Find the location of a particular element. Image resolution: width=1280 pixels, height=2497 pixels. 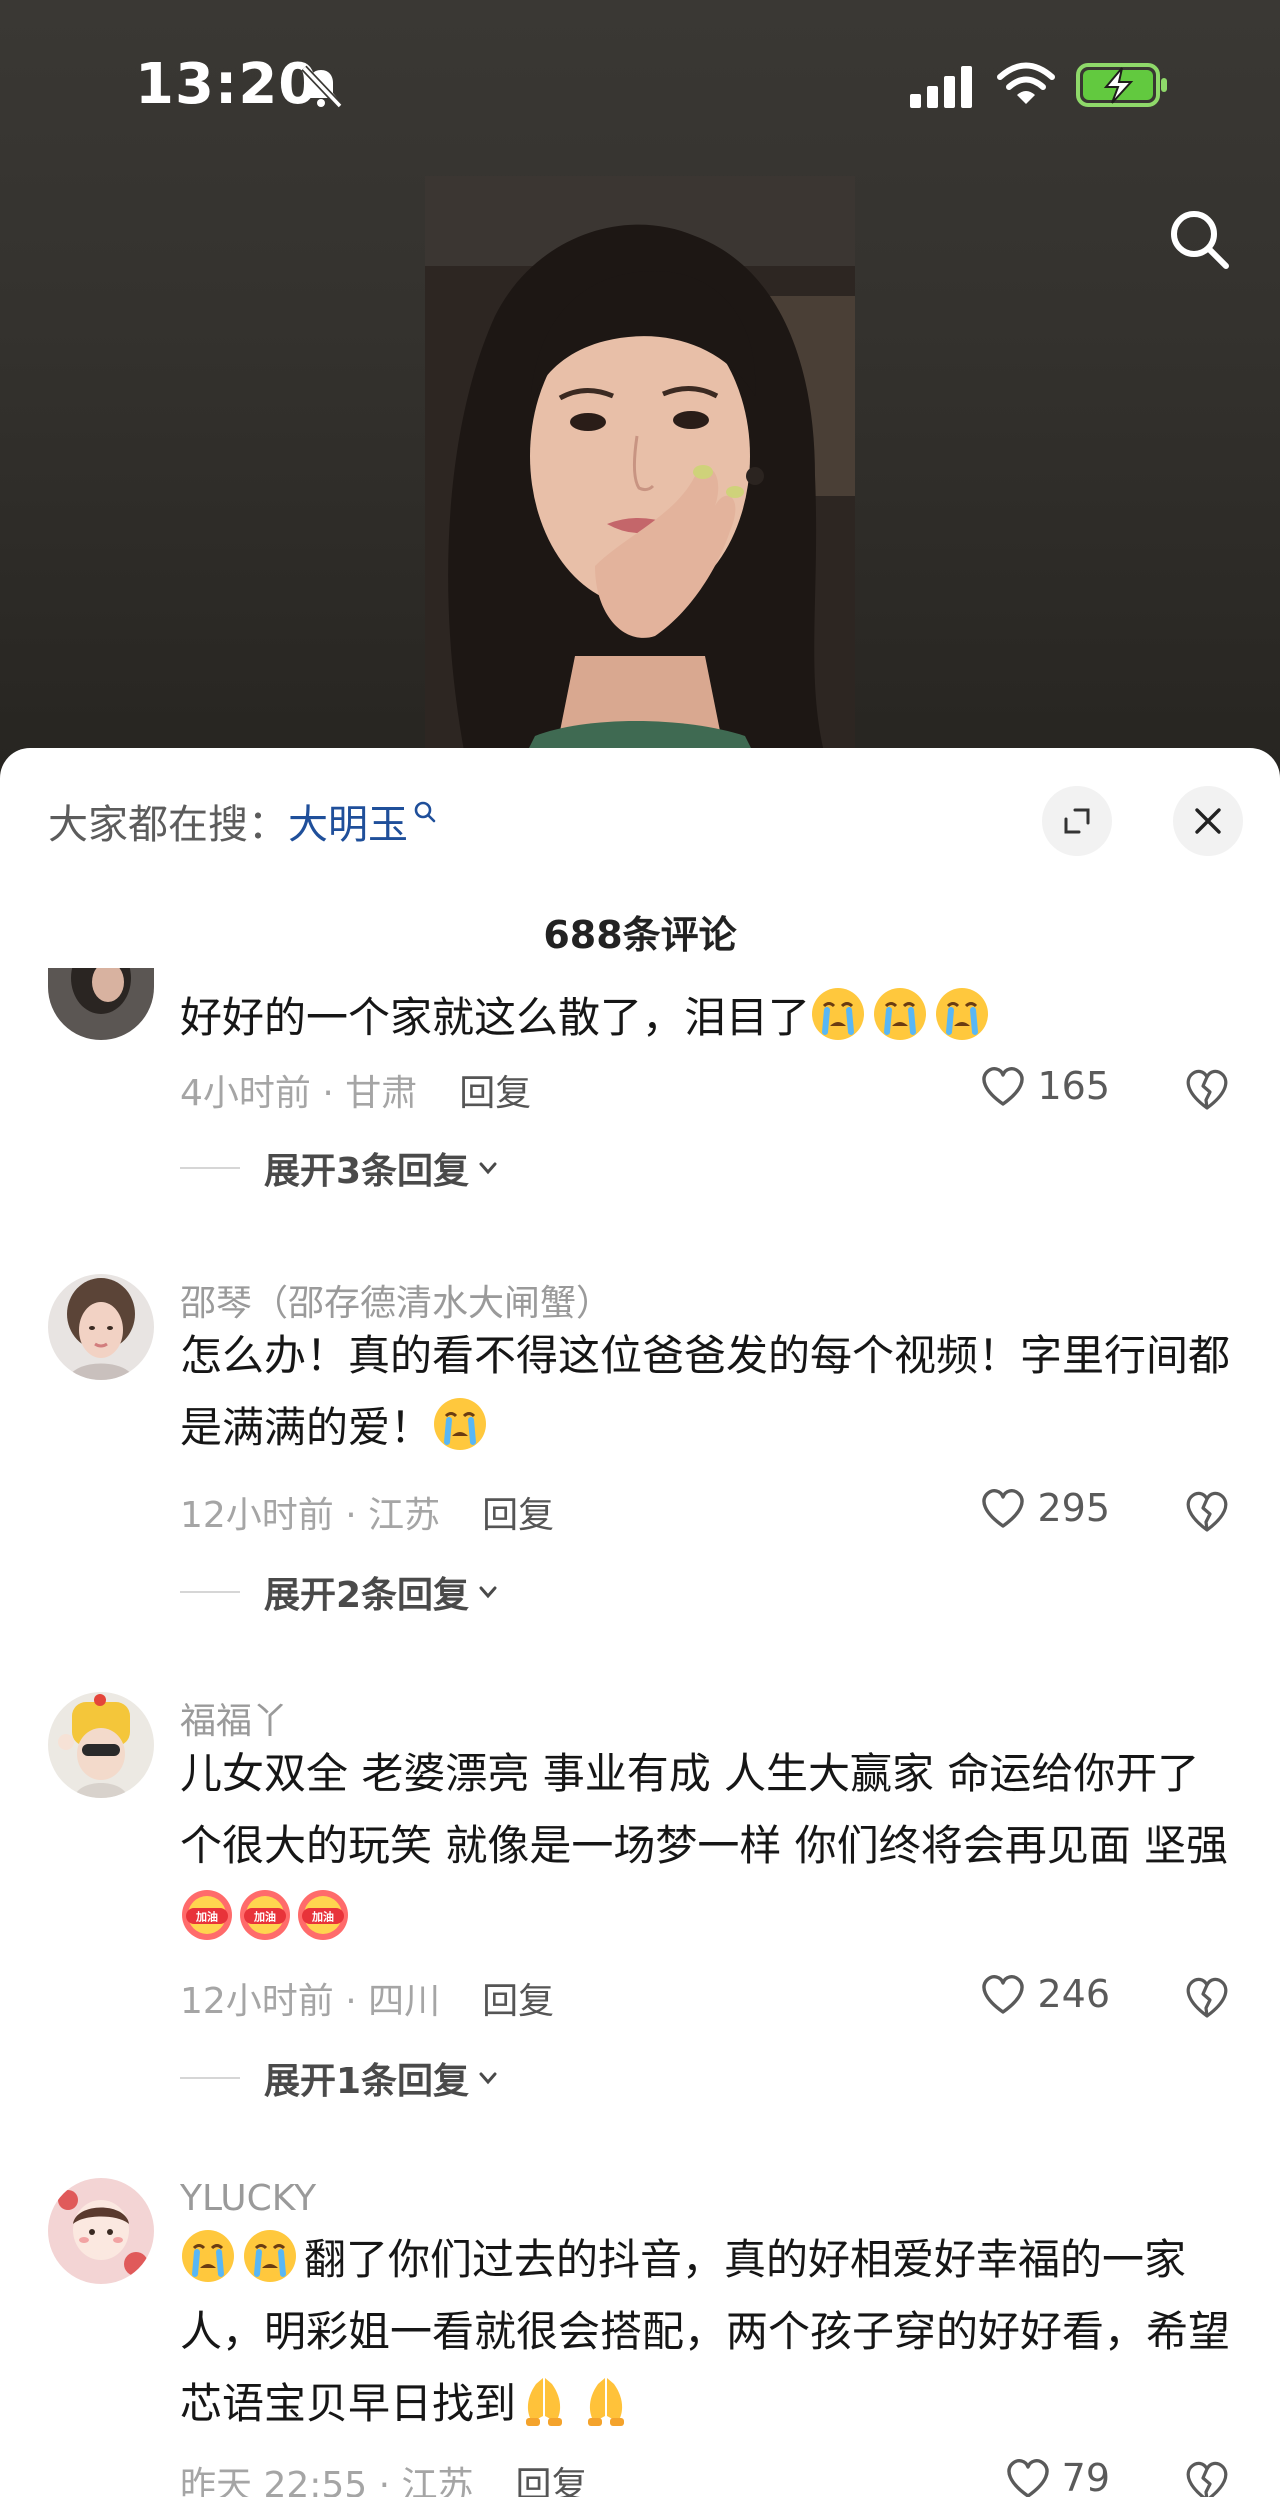

cellular-signal-icon is located at coordinates (941, 87).